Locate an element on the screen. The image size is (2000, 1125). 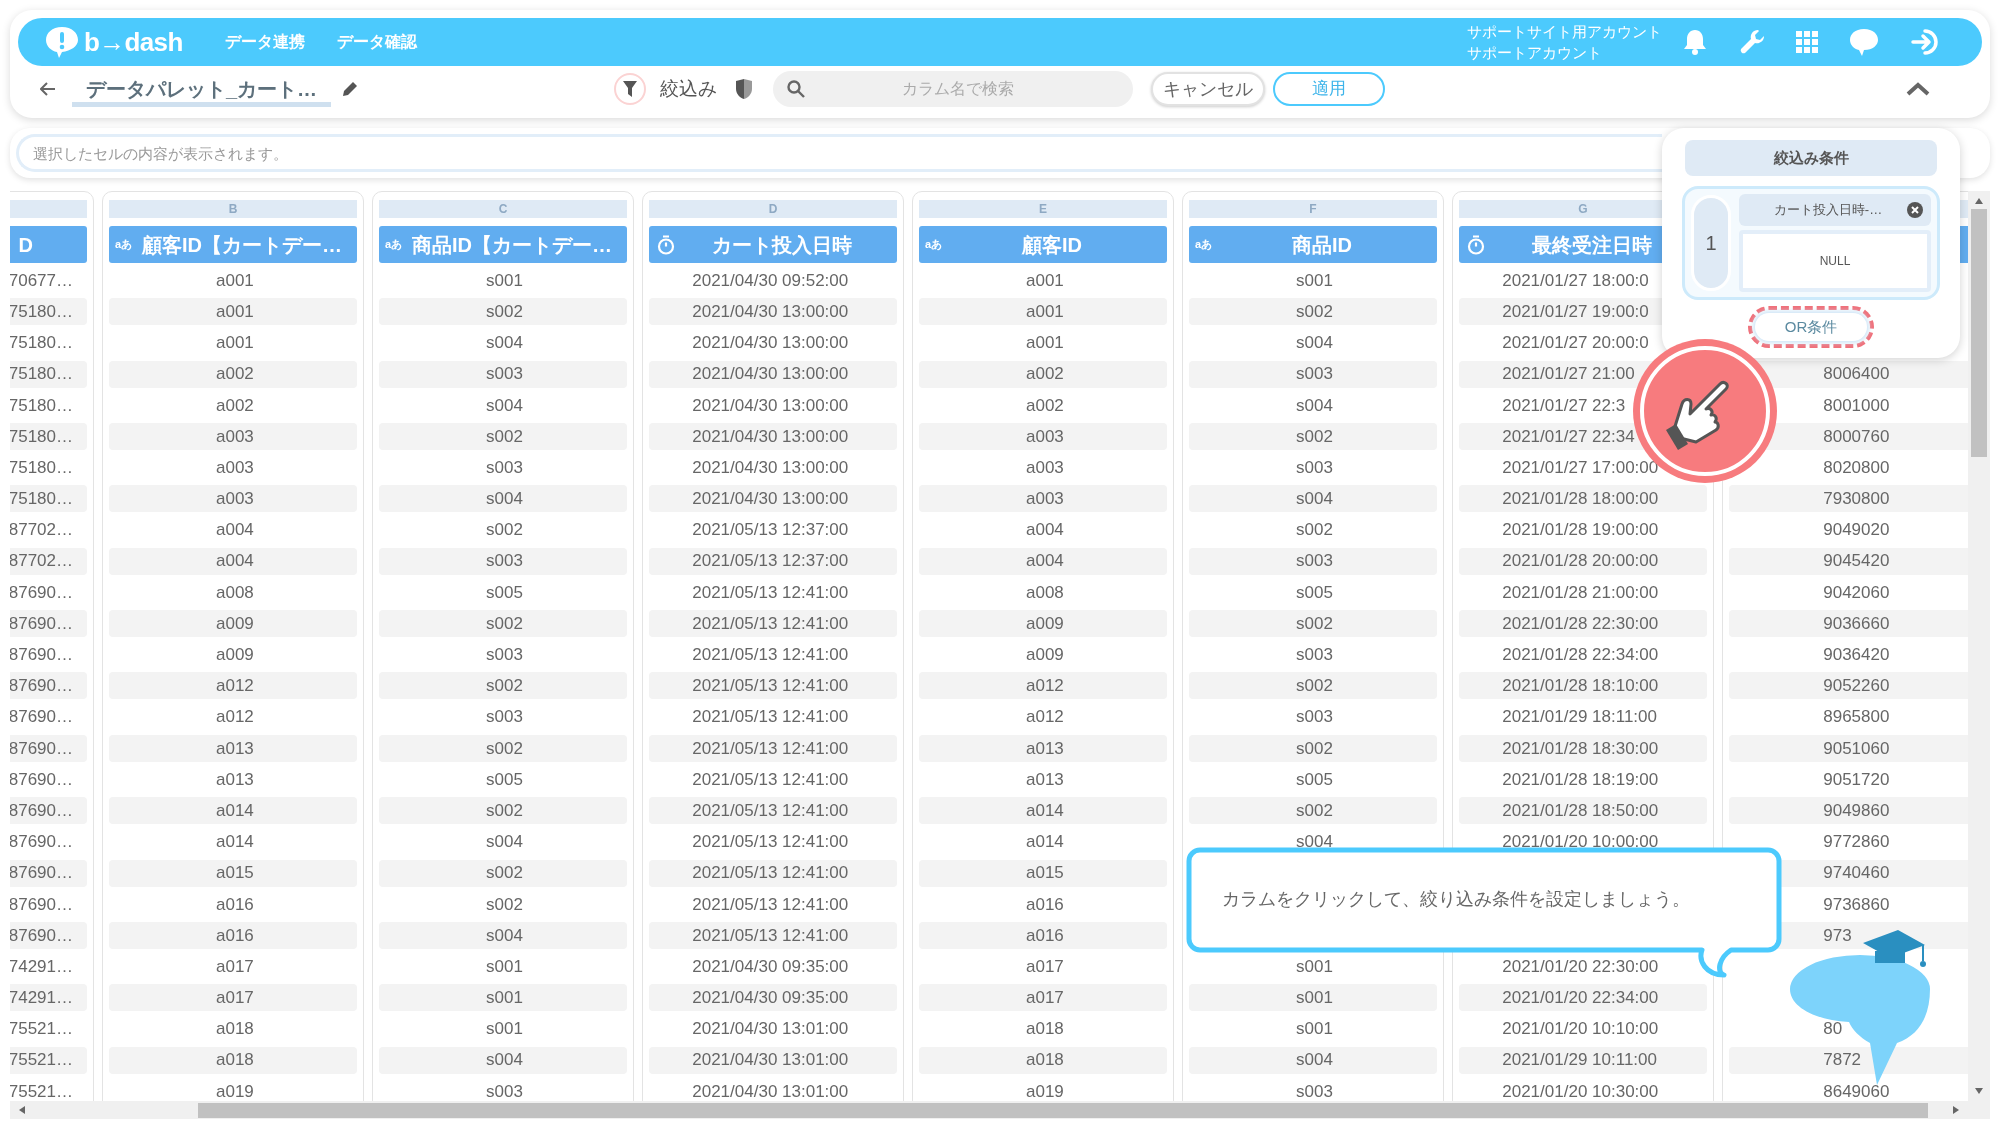
table-cell: 2021/01/29 10:11:00 is located at coordinates (1583, 1060).